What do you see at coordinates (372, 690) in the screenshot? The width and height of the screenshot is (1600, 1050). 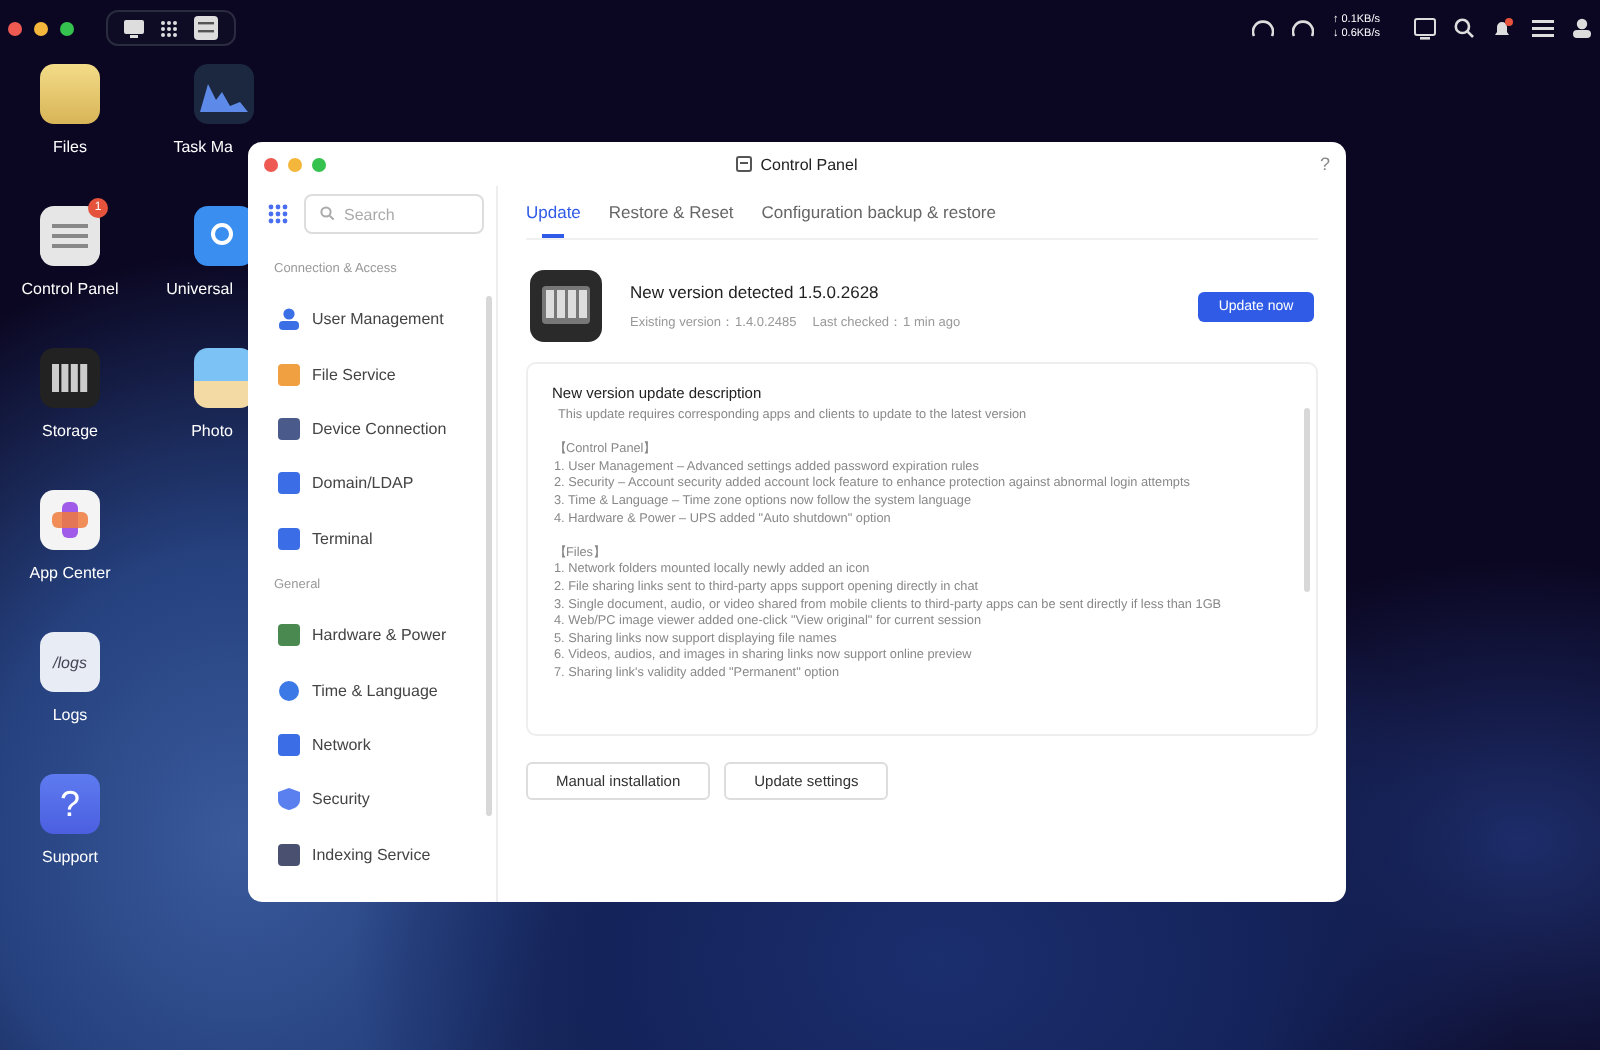 I see `sidebar-item: Time & Language` at bounding box center [372, 690].